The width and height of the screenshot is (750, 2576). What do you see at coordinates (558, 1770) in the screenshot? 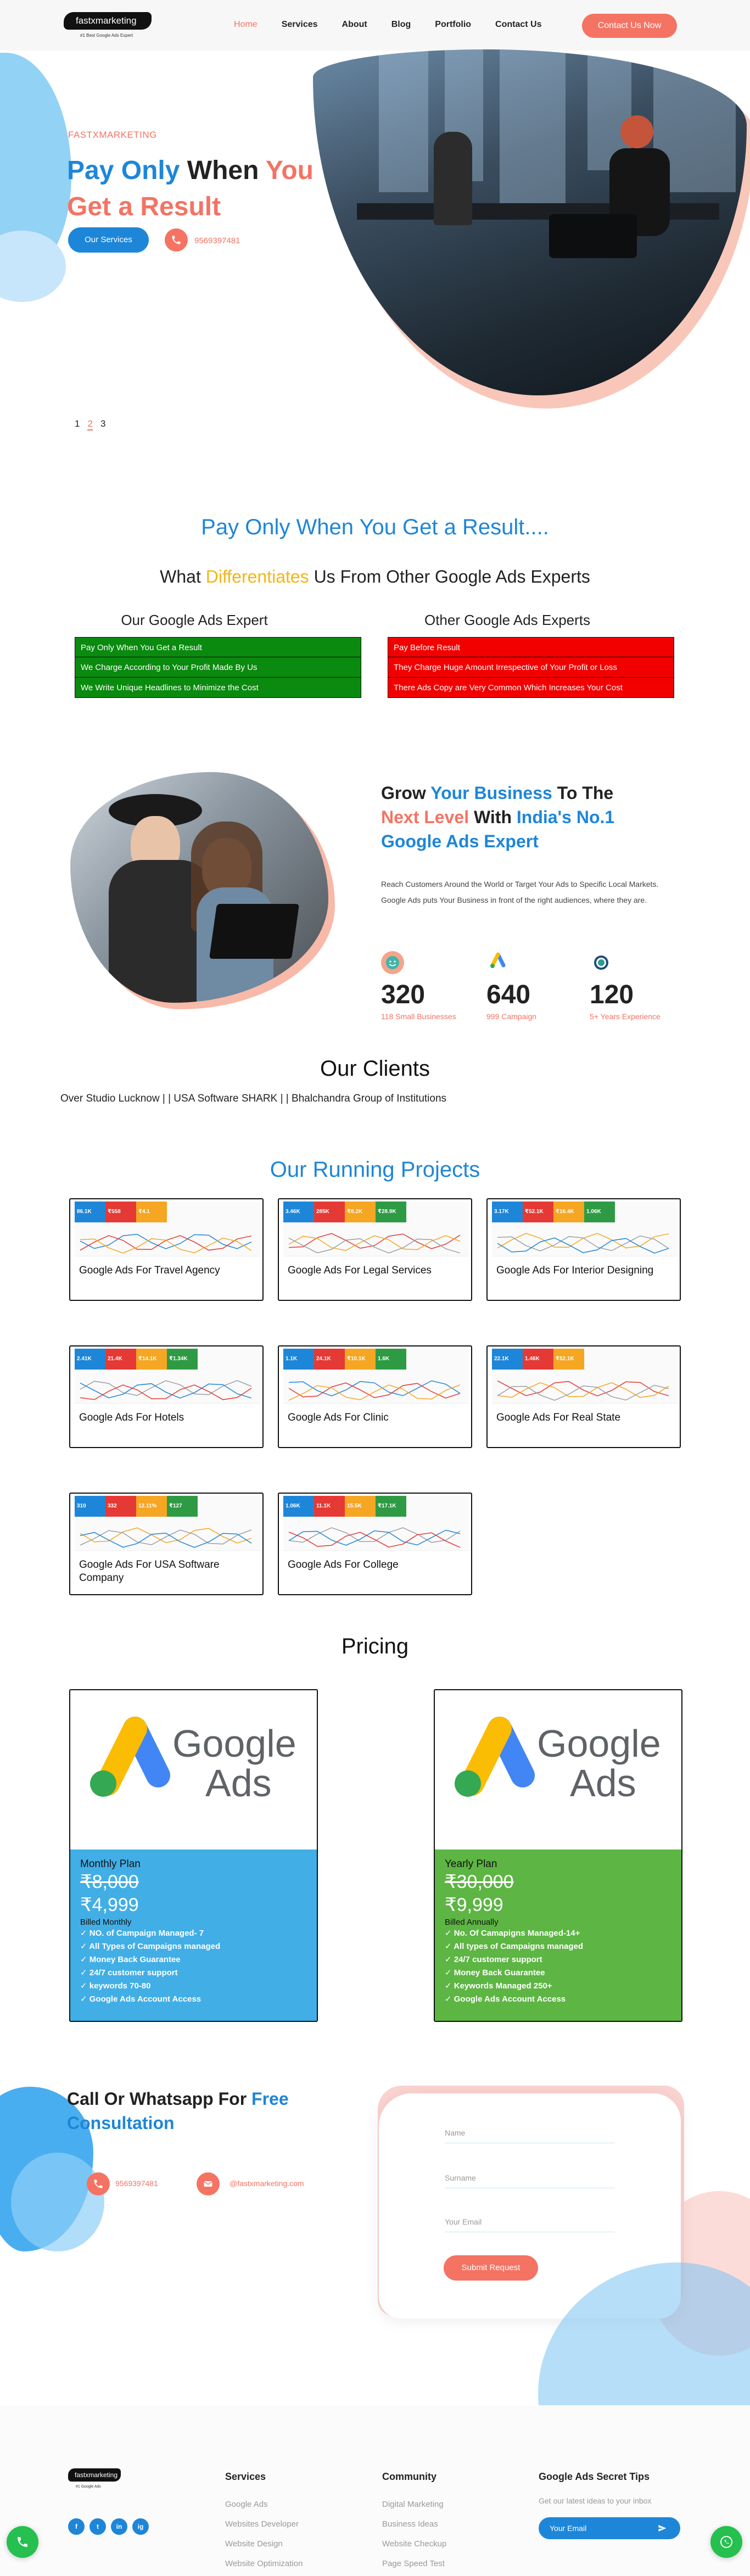
I see `google-ads-logo: Google Ads` at bounding box center [558, 1770].